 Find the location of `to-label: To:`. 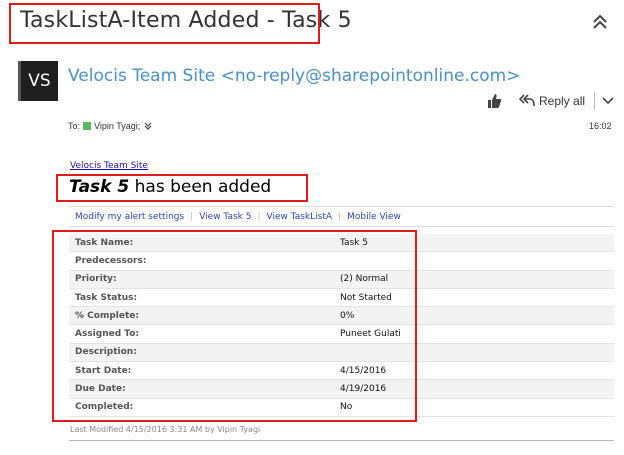

to-label: To: is located at coordinates (74, 126).